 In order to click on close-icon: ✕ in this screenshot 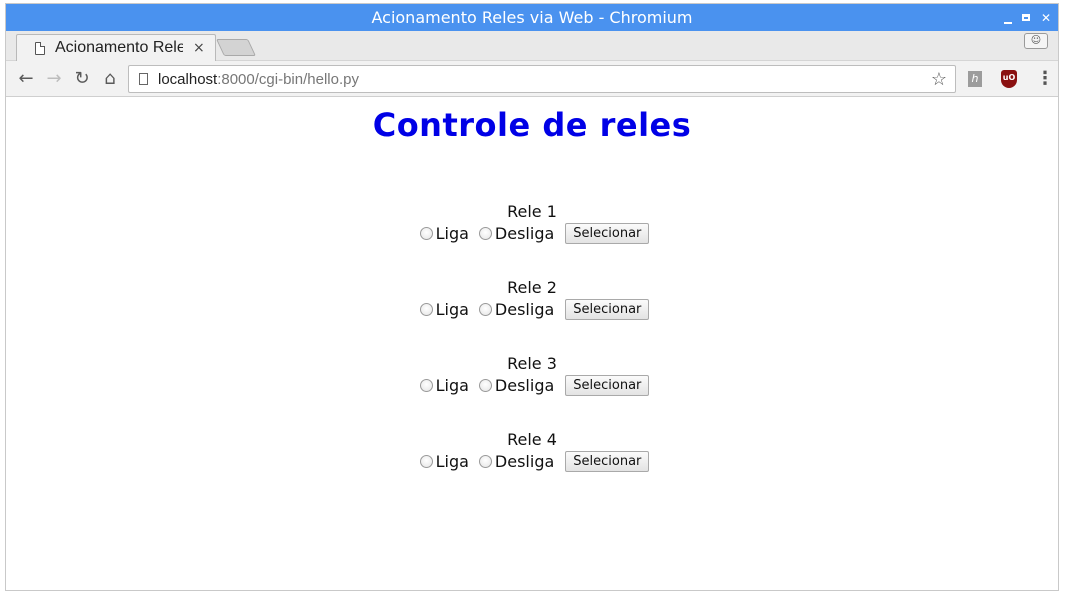, I will do `click(1046, 18)`.